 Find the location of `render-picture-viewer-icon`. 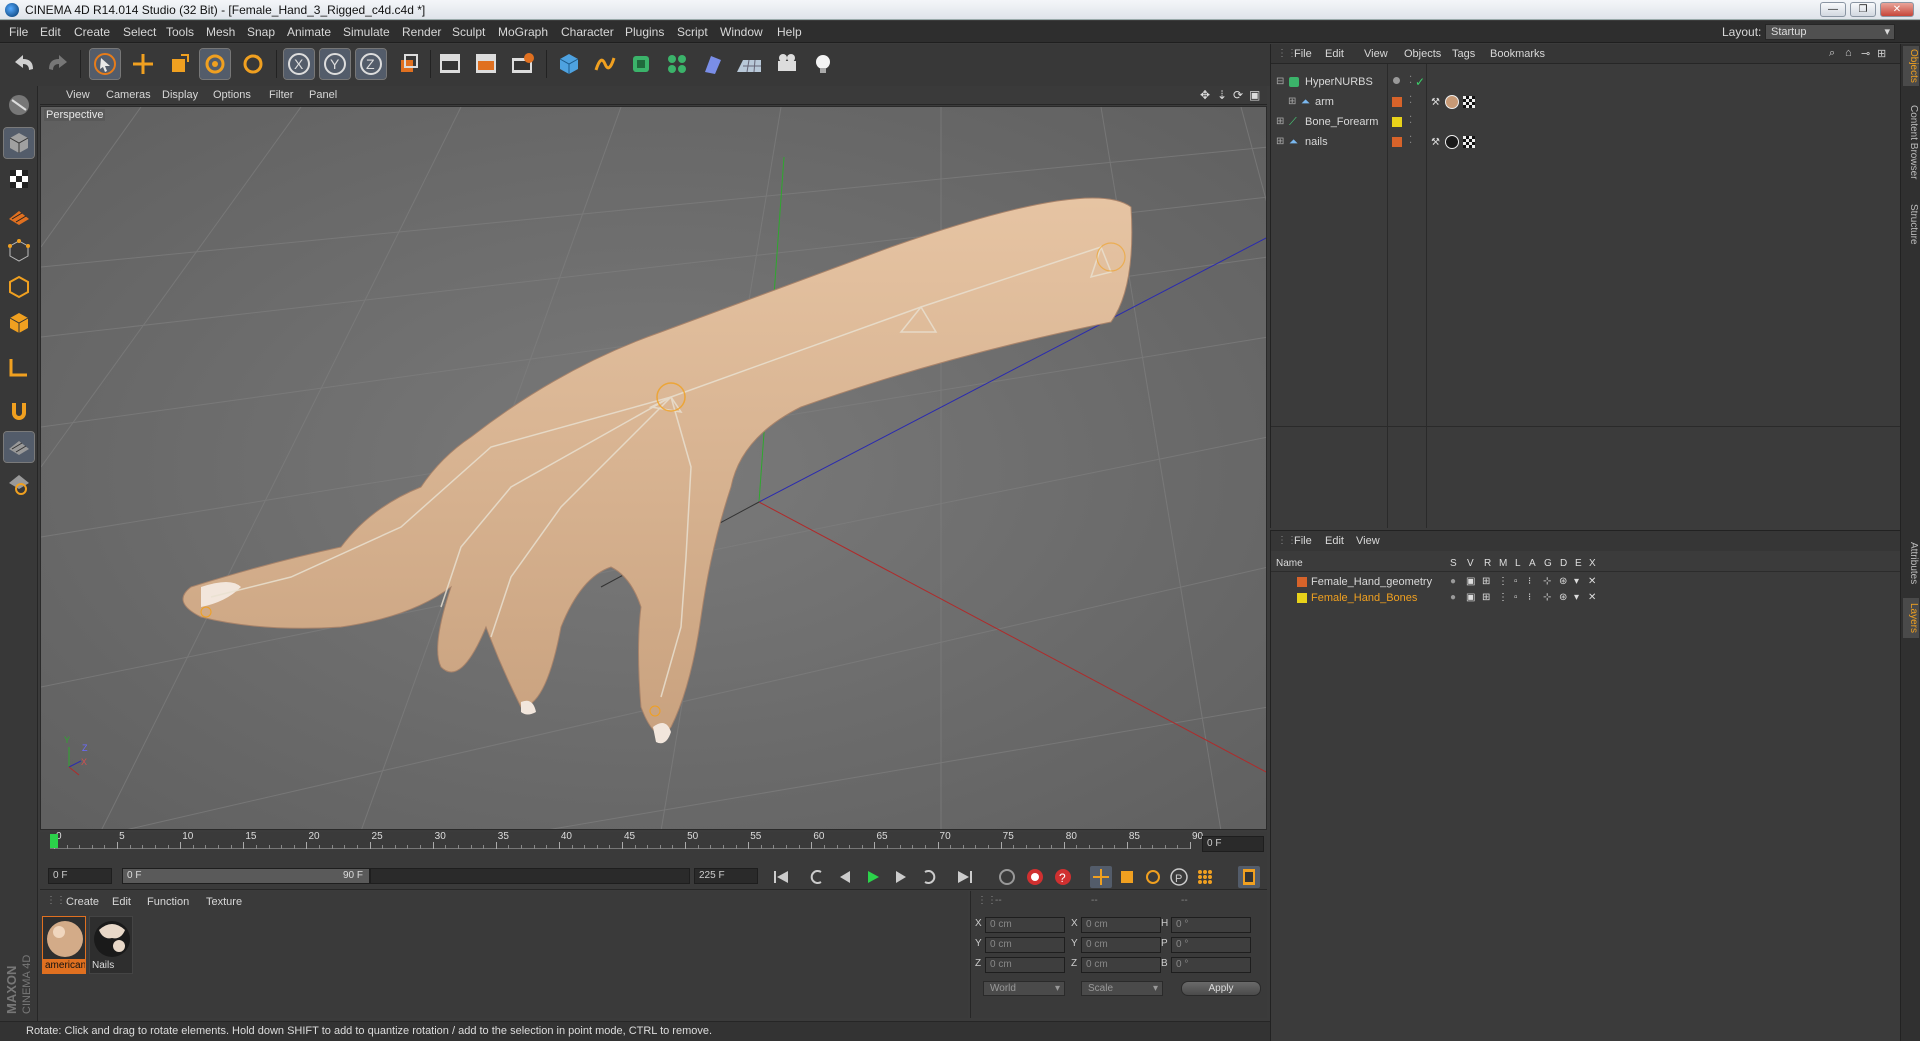

render-picture-viewer-icon is located at coordinates (487, 64).